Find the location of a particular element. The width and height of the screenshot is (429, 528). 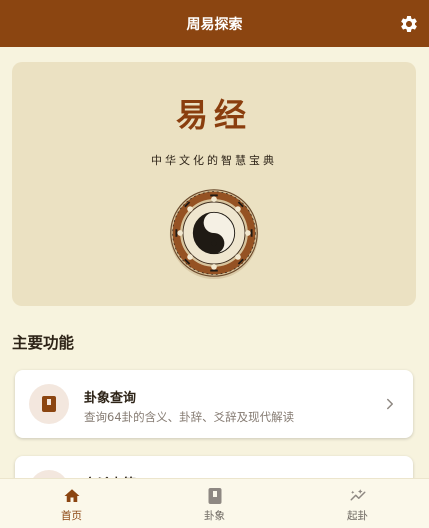

feature-card-hexagram-lookup: 卦象查询 查询64卦的含义、卦辞、爻辞及现代解读 is located at coordinates (214, 404).